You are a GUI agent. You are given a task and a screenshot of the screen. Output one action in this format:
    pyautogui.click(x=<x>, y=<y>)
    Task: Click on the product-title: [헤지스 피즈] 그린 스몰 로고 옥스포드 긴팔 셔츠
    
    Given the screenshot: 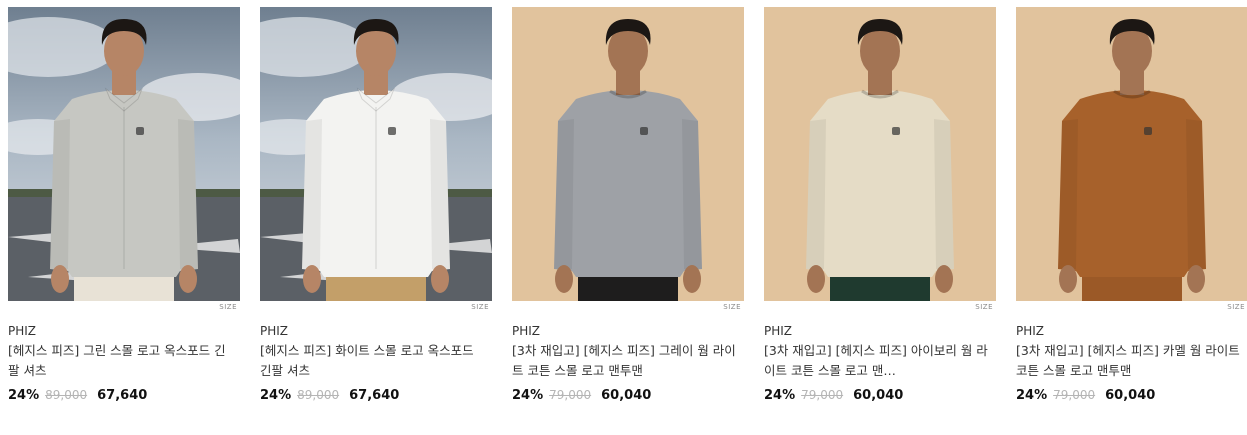 What is the action you would take?
    pyautogui.click(x=120, y=361)
    